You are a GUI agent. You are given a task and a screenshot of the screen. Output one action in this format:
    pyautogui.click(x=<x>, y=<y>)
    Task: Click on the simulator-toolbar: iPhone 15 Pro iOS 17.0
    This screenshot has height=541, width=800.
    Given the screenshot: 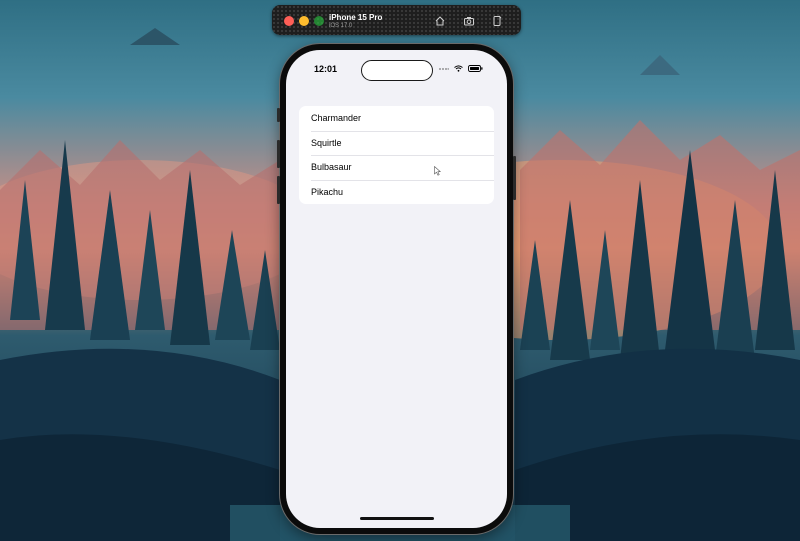 What is the action you would take?
    pyautogui.click(x=396, y=20)
    